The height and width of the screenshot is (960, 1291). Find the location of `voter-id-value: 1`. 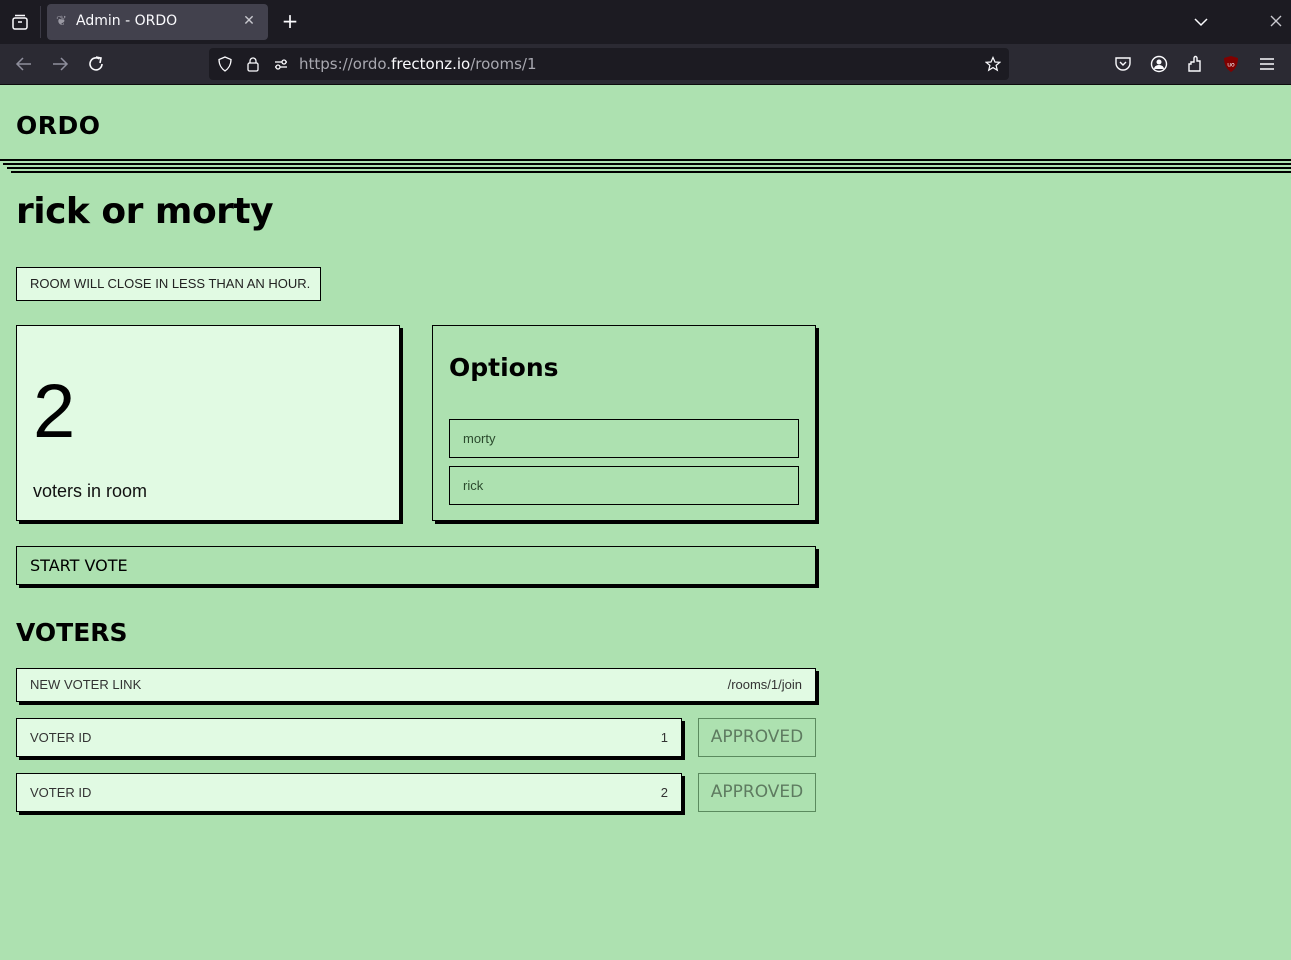

voter-id-value: 1 is located at coordinates (664, 737).